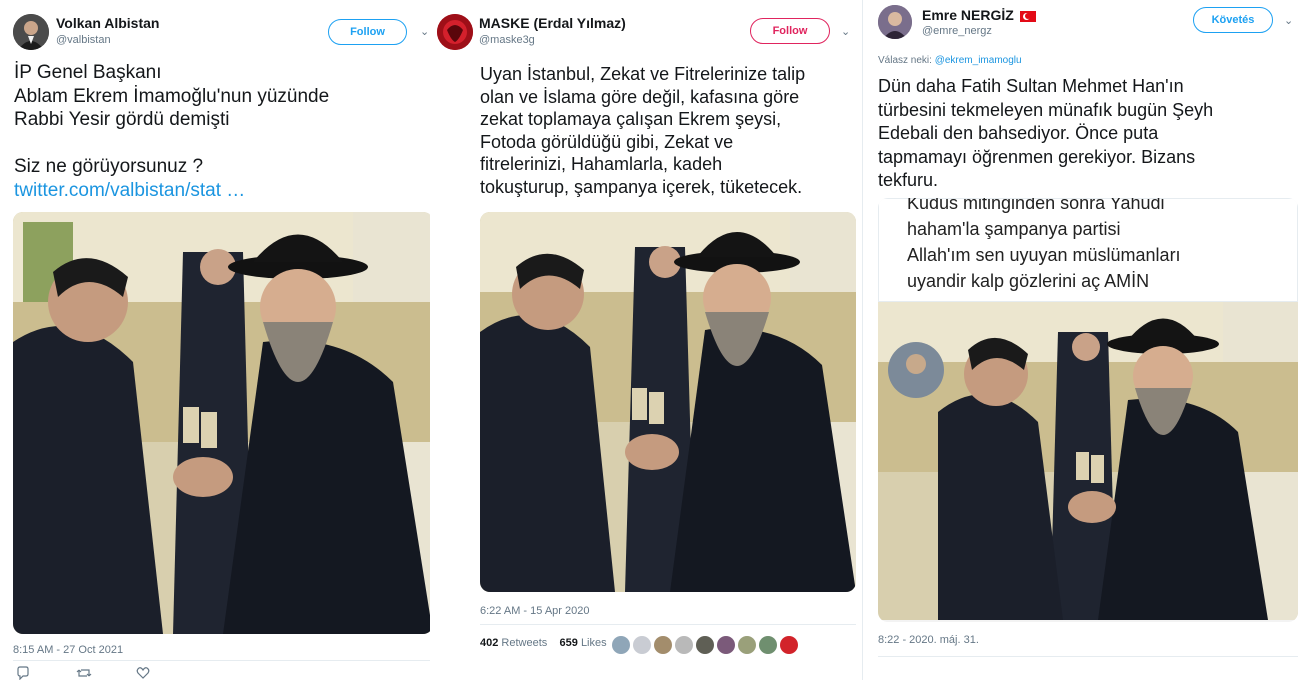 The height and width of the screenshot is (680, 1308). What do you see at coordinates (641, 186) in the screenshot?
I see `text-line: tokuşturup, şampanya içerek, tüketecek.` at bounding box center [641, 186].